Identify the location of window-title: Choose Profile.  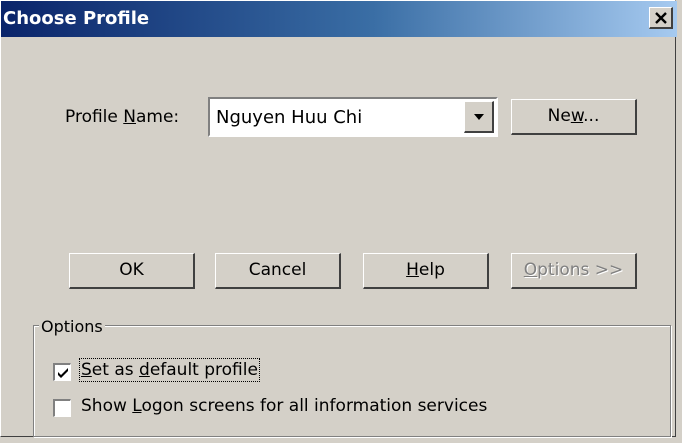
(76, 18).